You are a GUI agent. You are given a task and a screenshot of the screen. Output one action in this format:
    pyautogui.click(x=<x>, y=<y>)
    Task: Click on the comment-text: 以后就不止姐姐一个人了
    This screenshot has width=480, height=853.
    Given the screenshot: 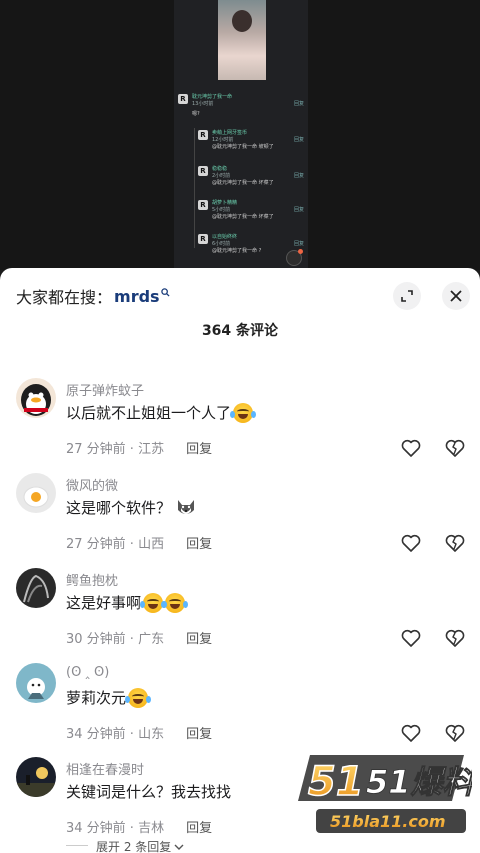 What is the action you would take?
    pyautogui.click(x=161, y=412)
    